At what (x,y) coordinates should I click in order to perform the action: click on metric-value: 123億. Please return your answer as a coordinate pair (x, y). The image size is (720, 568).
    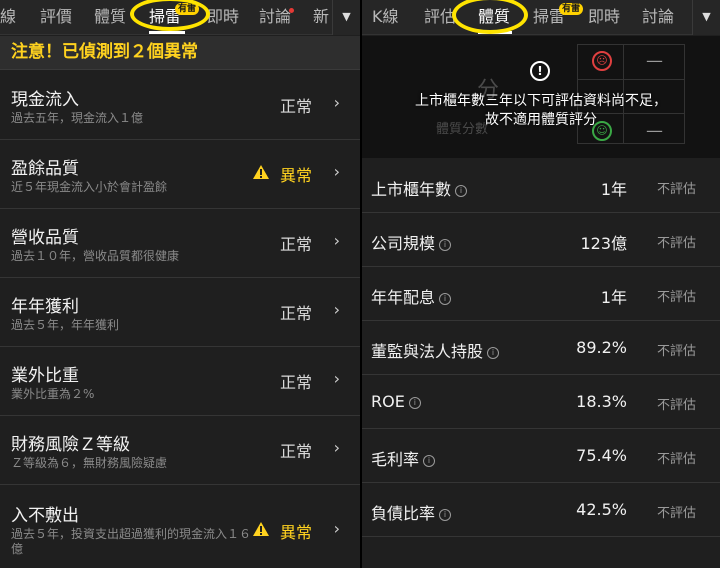
    Looking at the image, I should click on (603, 243).